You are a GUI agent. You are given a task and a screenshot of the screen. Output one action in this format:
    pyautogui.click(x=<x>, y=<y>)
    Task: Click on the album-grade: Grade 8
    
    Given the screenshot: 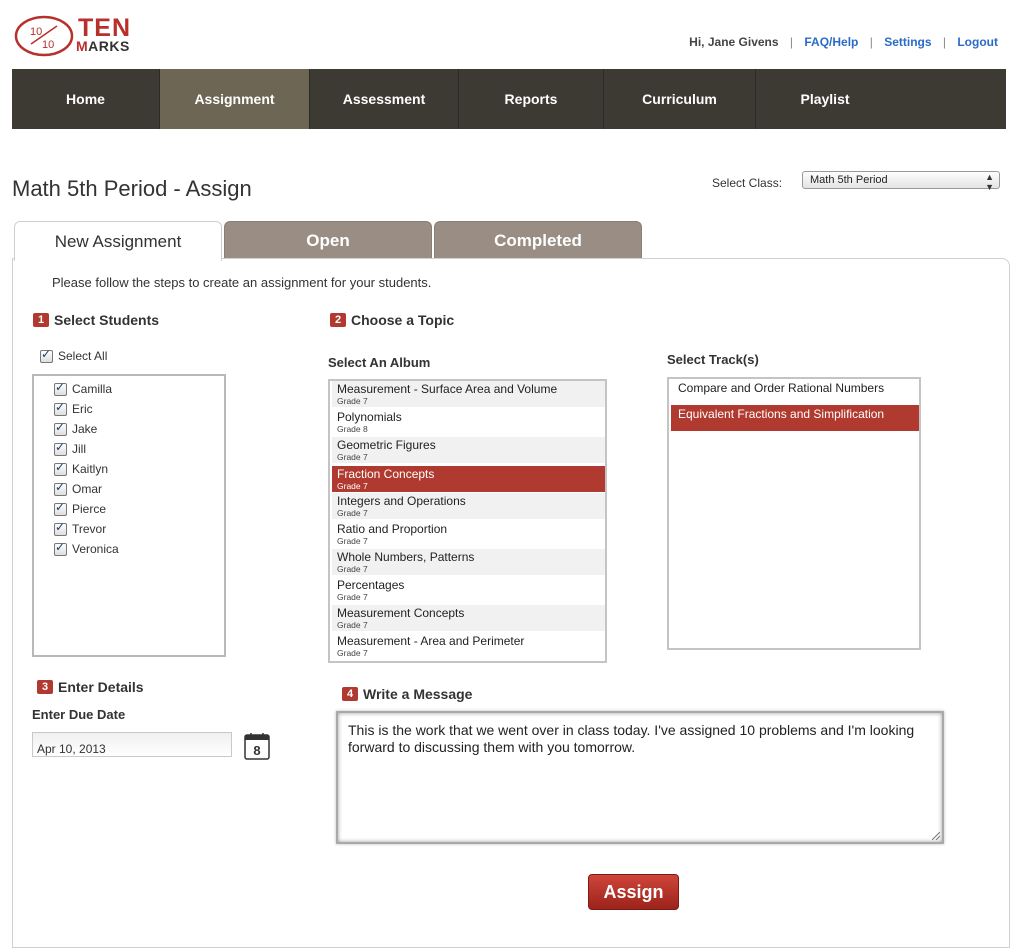 What is the action you would take?
    pyautogui.click(x=352, y=429)
    